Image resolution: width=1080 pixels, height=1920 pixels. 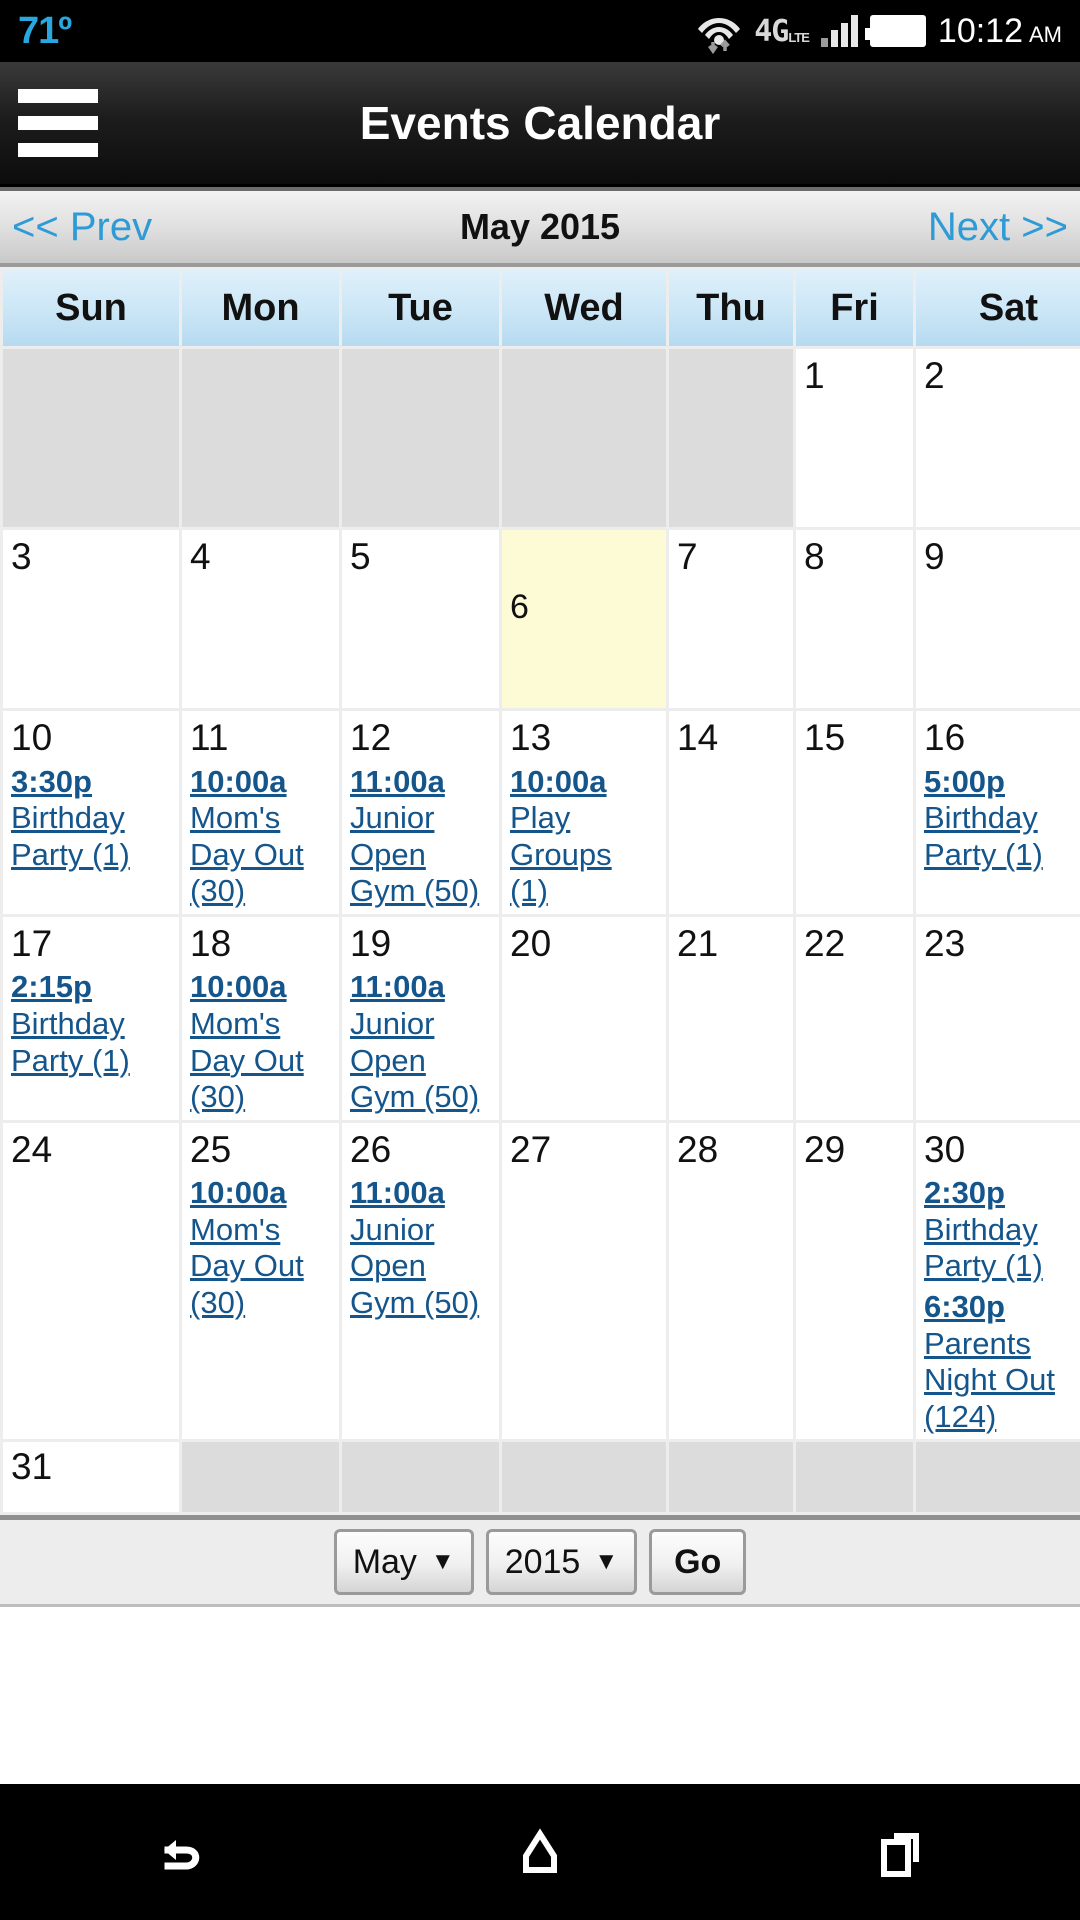 What do you see at coordinates (964, 781) in the screenshot?
I see `event-time: 5:00p` at bounding box center [964, 781].